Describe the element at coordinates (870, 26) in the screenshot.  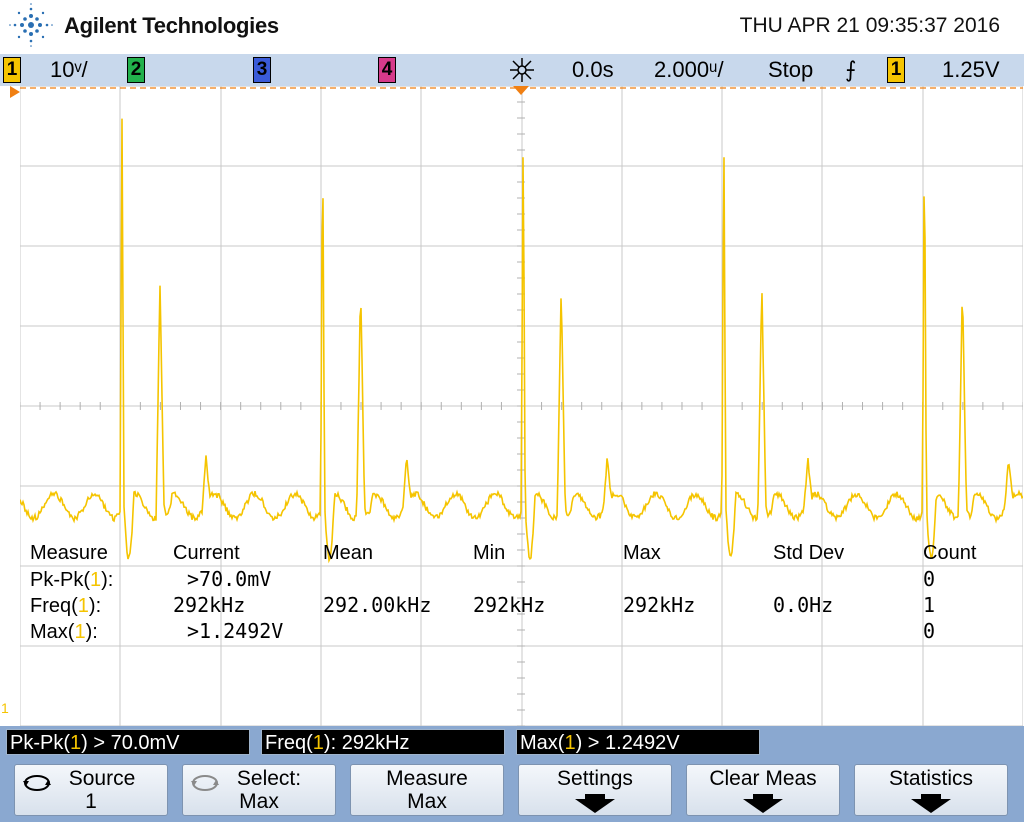
I see `date-time: THU APR 21 09:35:37 2016` at that location.